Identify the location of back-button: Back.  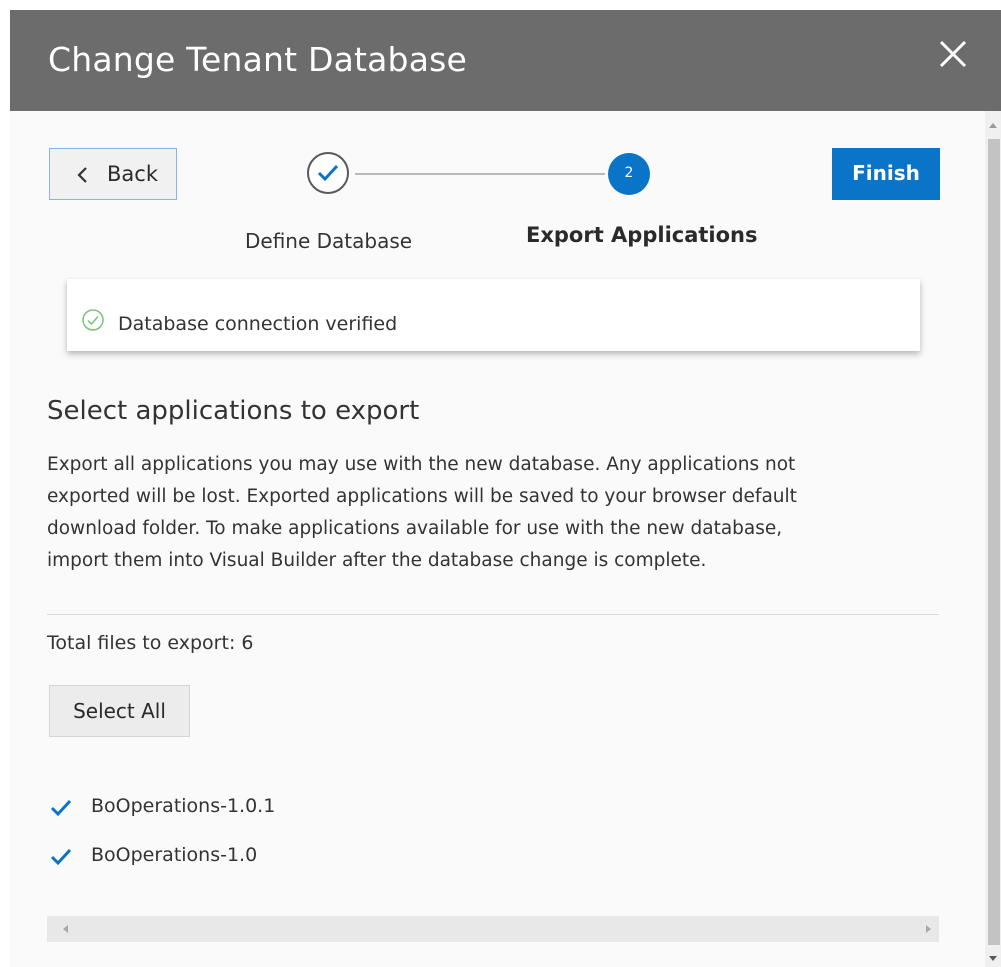
(113, 174).